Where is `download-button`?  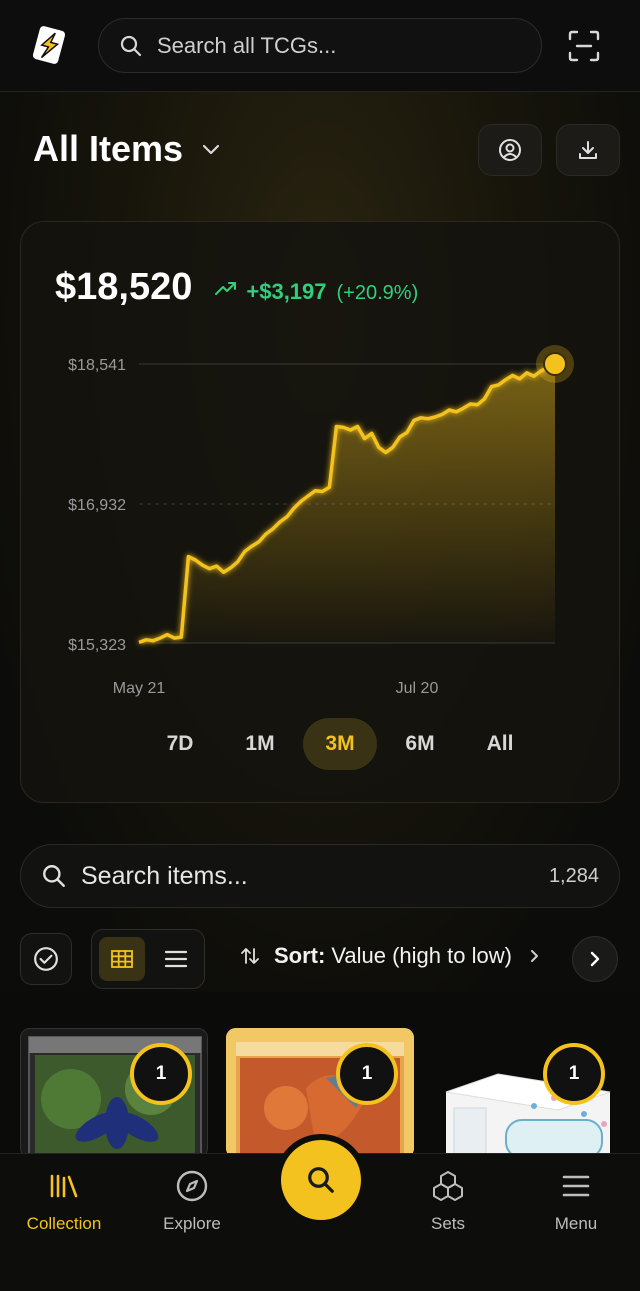 download-button is located at coordinates (588, 150).